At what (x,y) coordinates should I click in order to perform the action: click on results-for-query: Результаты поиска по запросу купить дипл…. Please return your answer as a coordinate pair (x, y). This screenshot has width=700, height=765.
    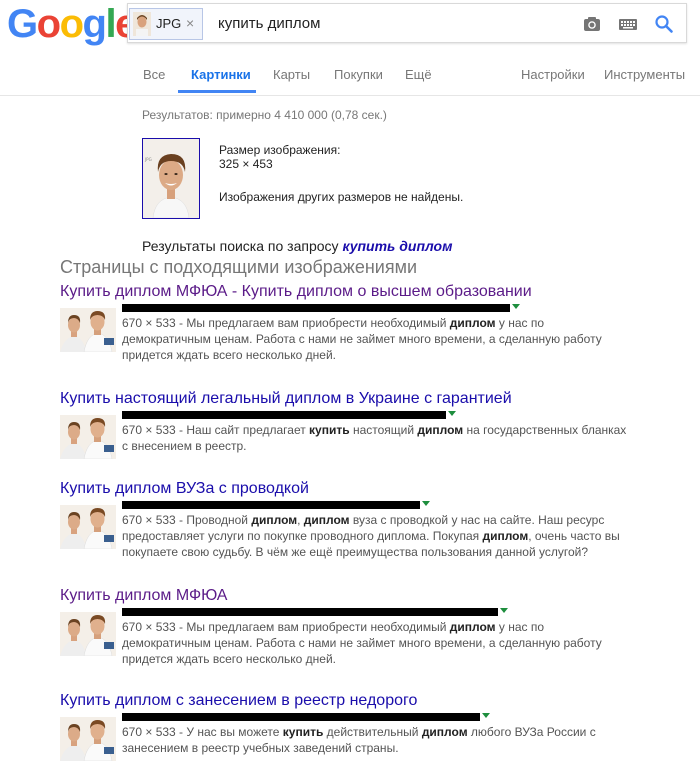
    Looking at the image, I should click on (297, 246).